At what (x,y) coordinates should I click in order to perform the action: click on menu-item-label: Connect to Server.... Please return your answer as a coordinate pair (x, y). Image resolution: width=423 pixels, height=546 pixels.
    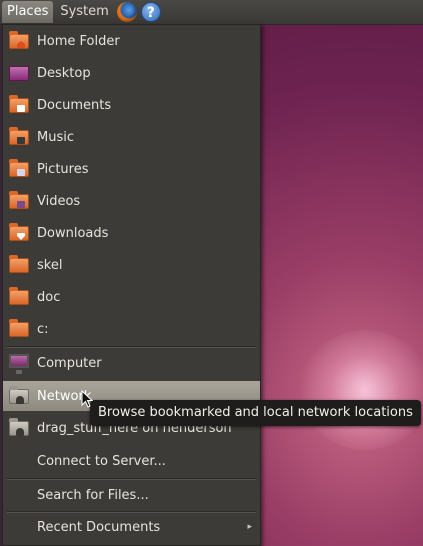
    Looking at the image, I should click on (101, 461).